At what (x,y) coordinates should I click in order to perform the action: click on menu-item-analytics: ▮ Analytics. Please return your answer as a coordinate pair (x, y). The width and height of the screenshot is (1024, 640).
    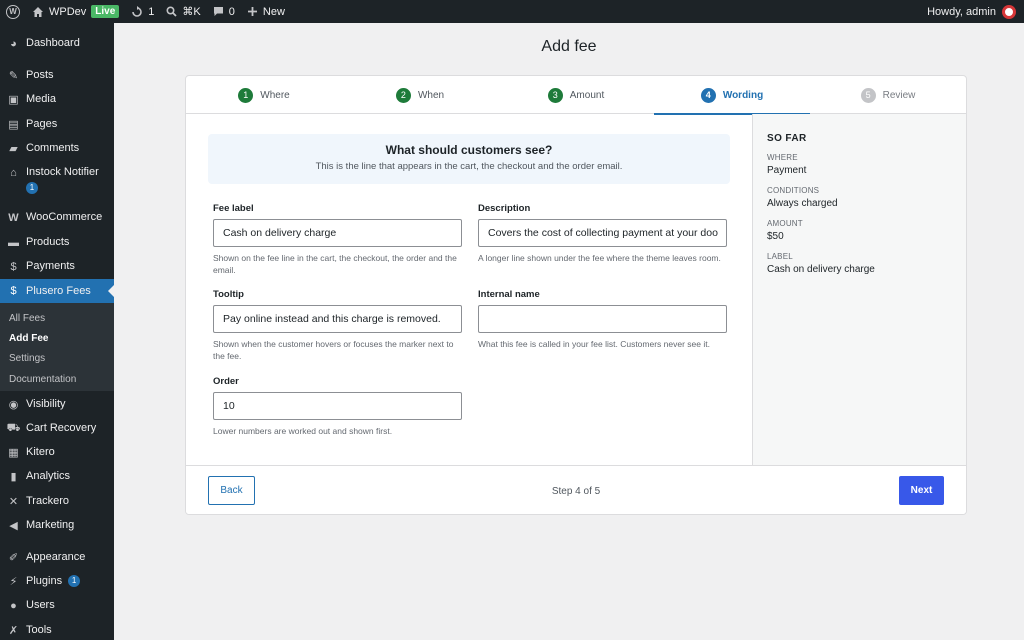
    Looking at the image, I should click on (57, 476).